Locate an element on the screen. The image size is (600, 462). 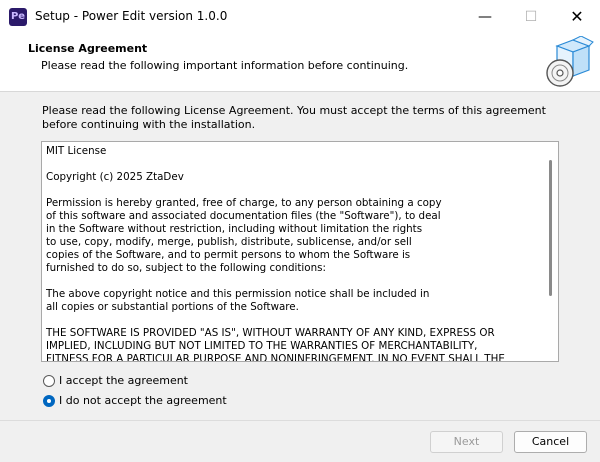
install-box-disc-icon is located at coordinates (570, 61).